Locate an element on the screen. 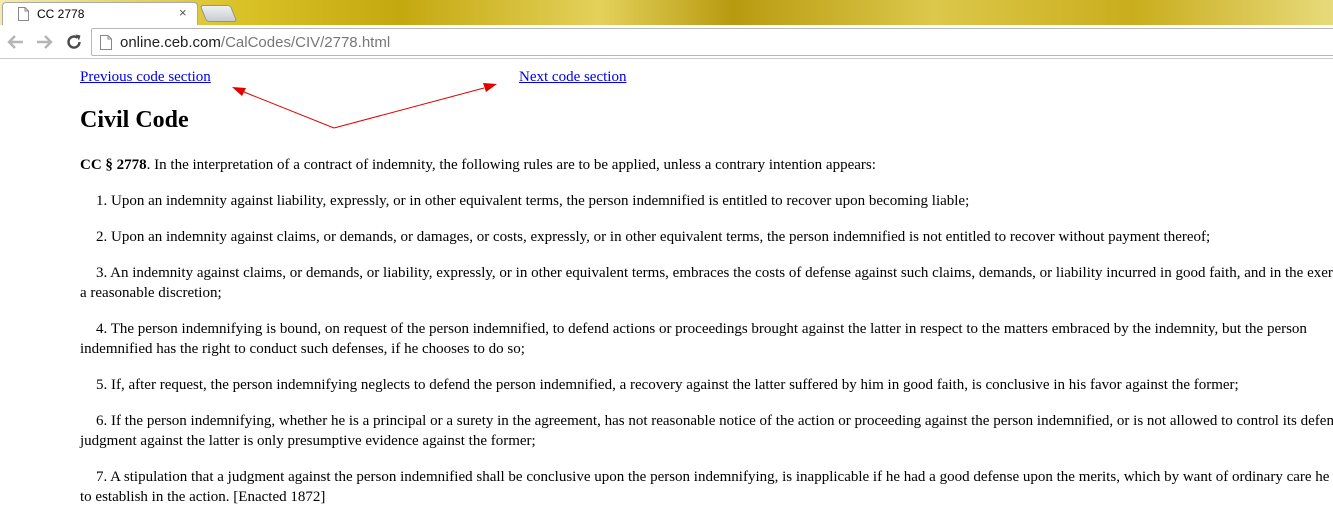 The width and height of the screenshot is (1333, 514). back-button is located at coordinates (16, 42).